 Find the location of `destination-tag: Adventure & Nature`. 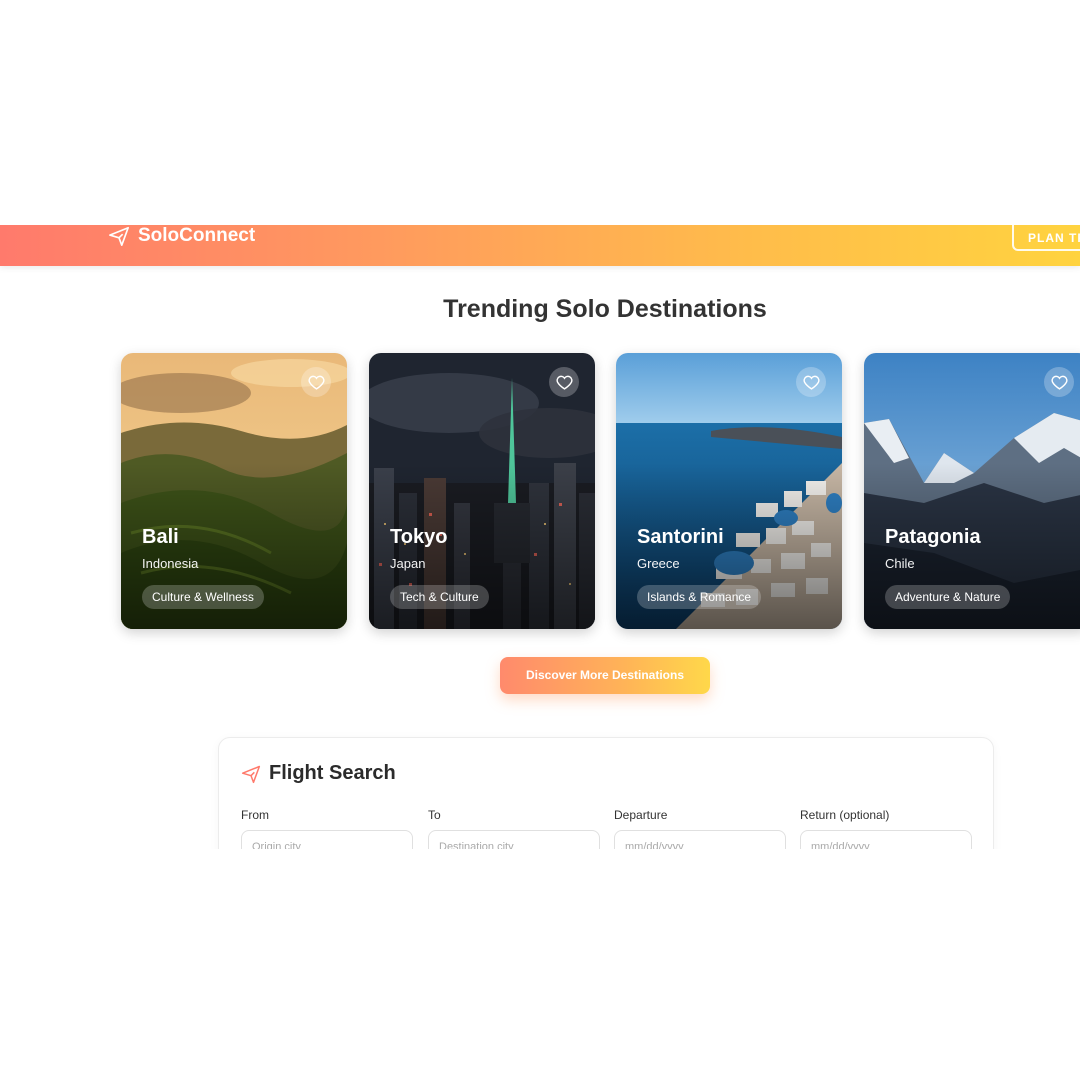

destination-tag: Adventure & Nature is located at coordinates (948, 597).